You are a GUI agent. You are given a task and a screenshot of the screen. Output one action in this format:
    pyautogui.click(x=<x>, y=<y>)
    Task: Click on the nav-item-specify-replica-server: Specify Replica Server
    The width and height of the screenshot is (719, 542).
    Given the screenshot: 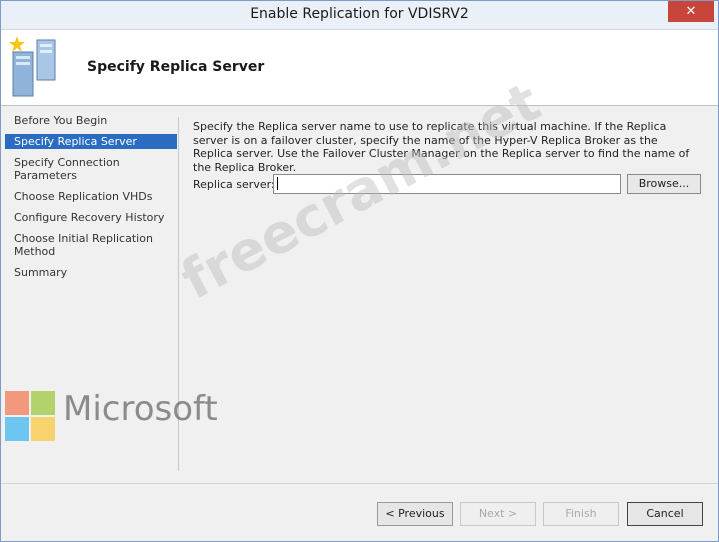 What is the action you would take?
    pyautogui.click(x=91, y=141)
    